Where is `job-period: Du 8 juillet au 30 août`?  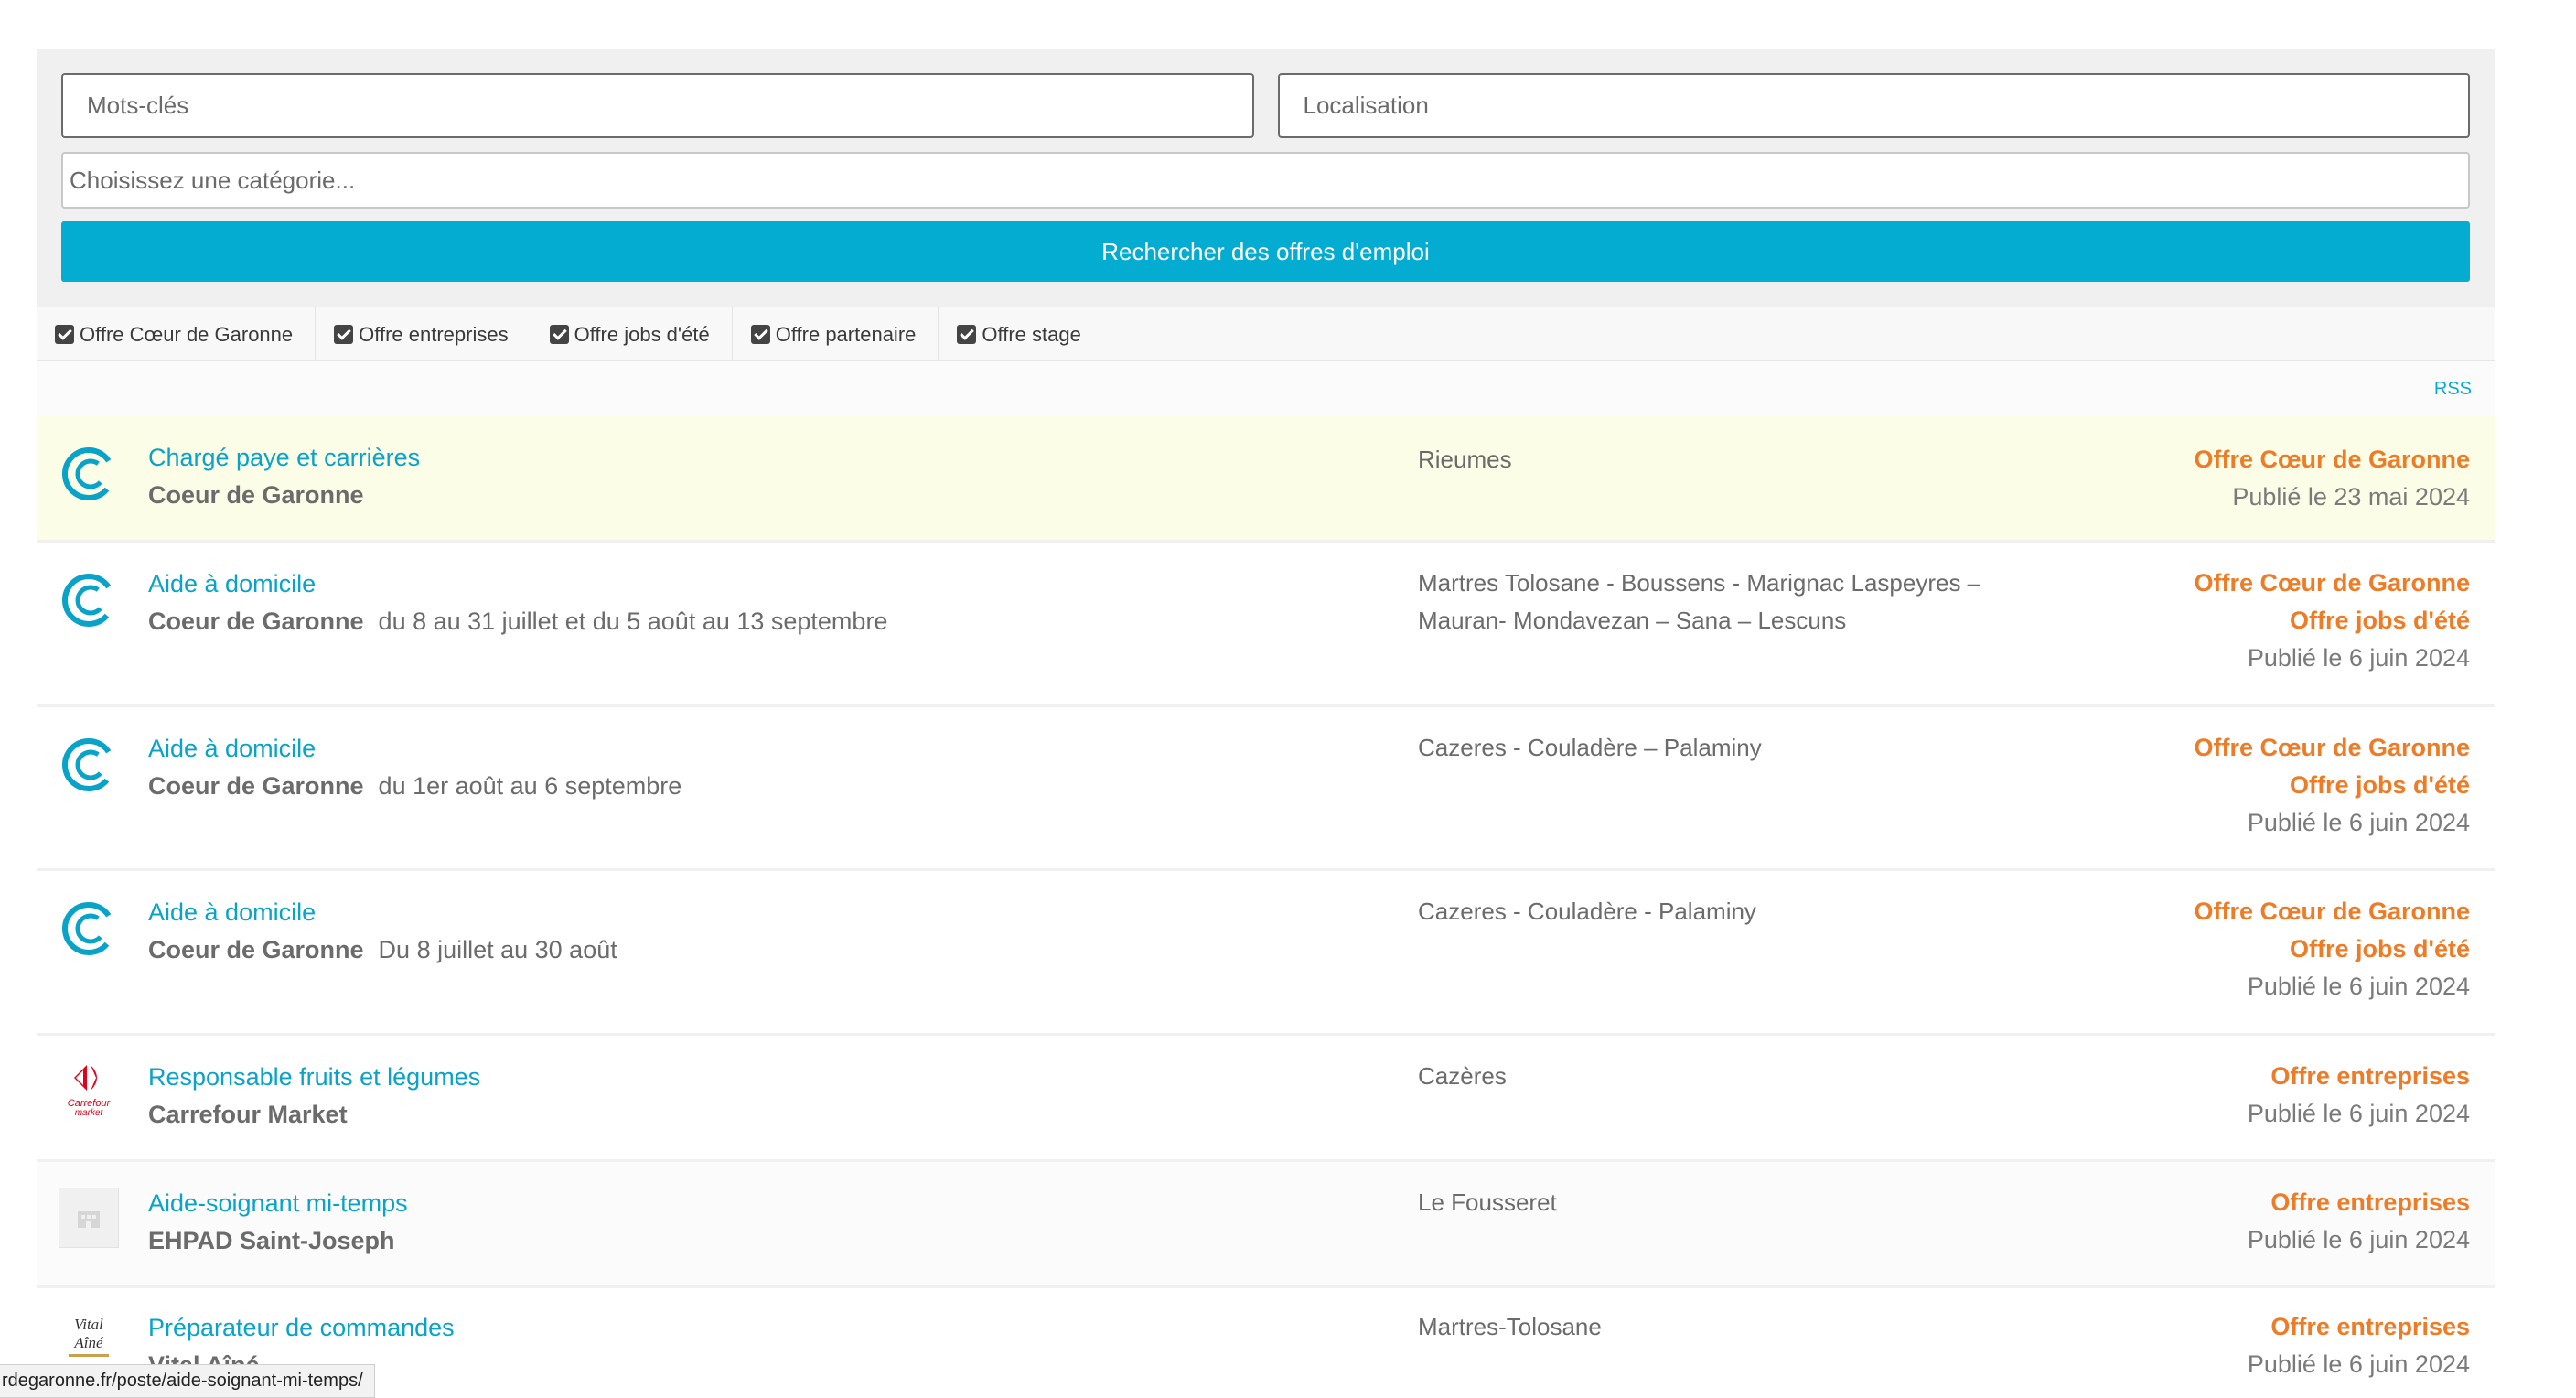
job-period: Du 8 juillet au 30 août is located at coordinates (498, 949).